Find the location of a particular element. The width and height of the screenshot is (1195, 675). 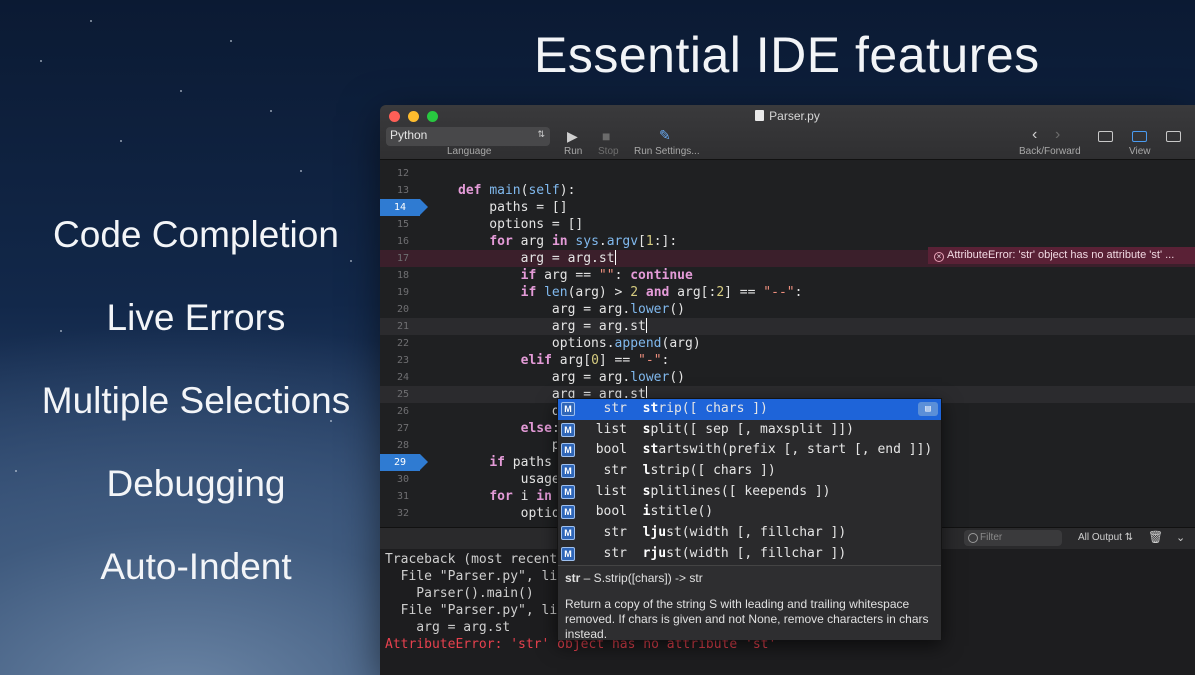

feature-auto-indent: Auto-Indent is located at coordinates (196, 566).